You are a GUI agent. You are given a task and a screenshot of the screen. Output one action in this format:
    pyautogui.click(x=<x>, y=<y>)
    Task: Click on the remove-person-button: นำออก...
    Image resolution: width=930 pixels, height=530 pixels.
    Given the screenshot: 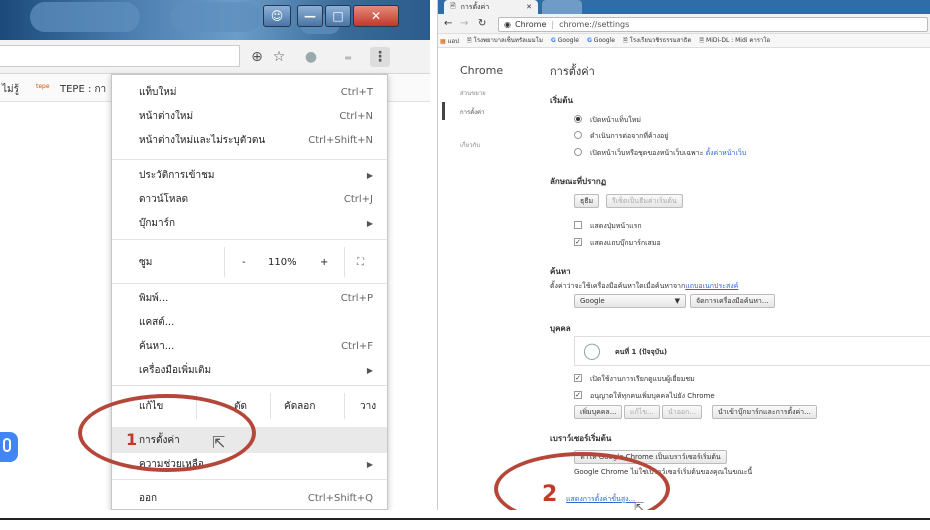 What is the action you would take?
    pyautogui.click(x=682, y=412)
    